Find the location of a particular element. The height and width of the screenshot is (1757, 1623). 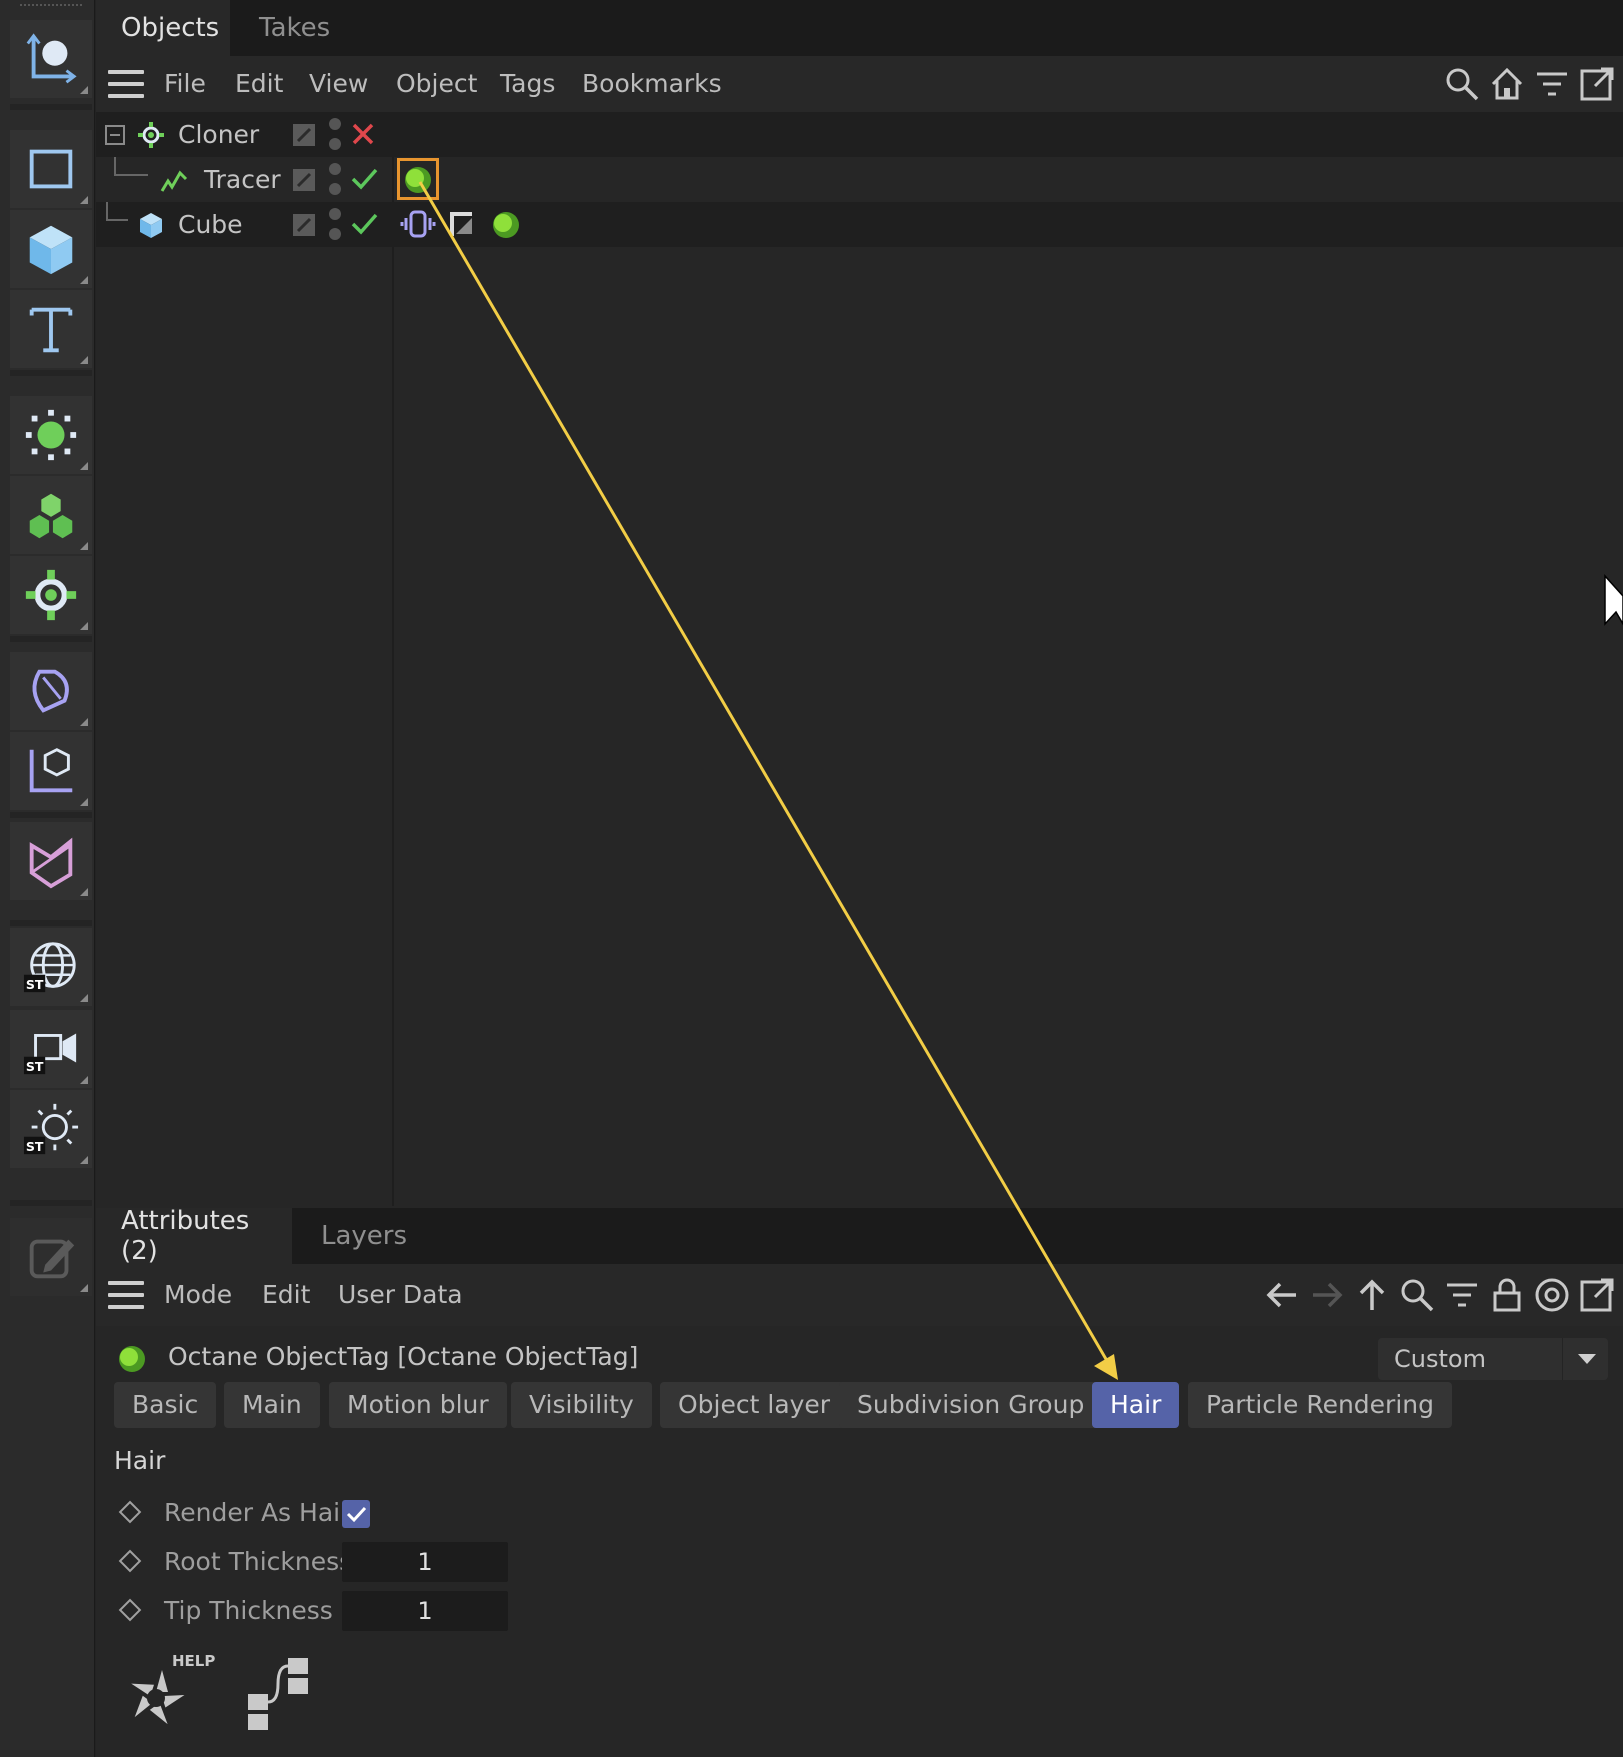

tab-attributes: Attributes (2) is located at coordinates (194, 1236).